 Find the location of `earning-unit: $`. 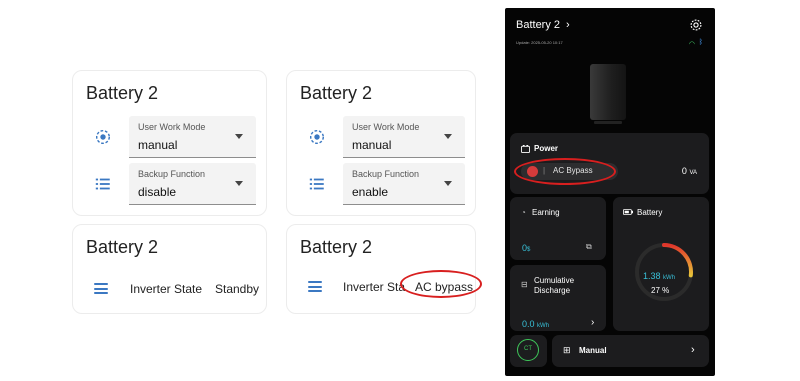

earning-unit: $ is located at coordinates (529, 250).